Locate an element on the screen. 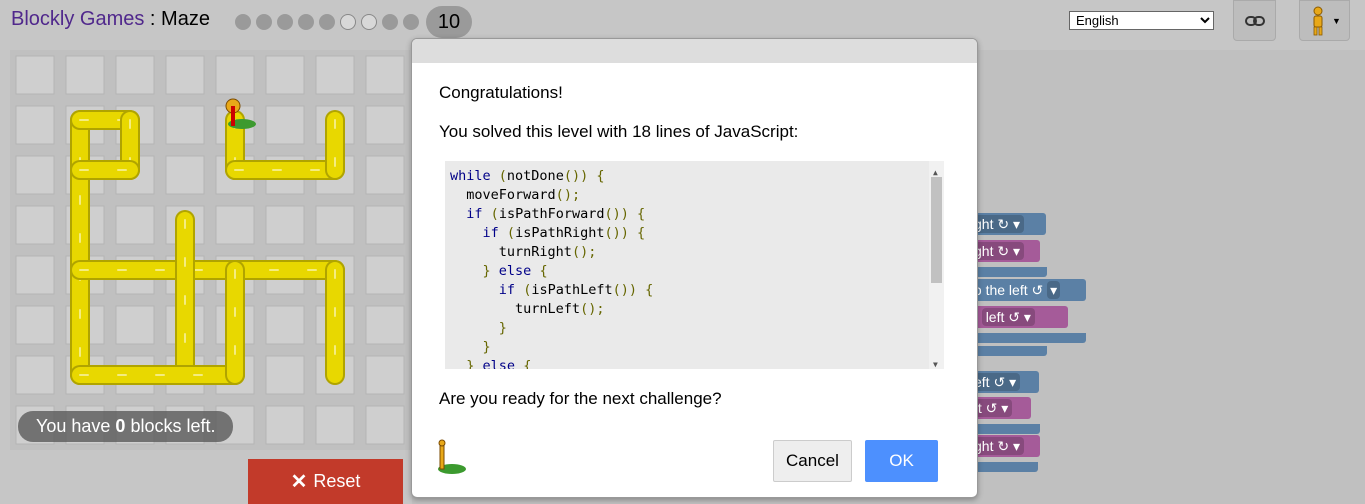 This screenshot has height=504, width=1365. cancel-button: Cancel is located at coordinates (812, 461).